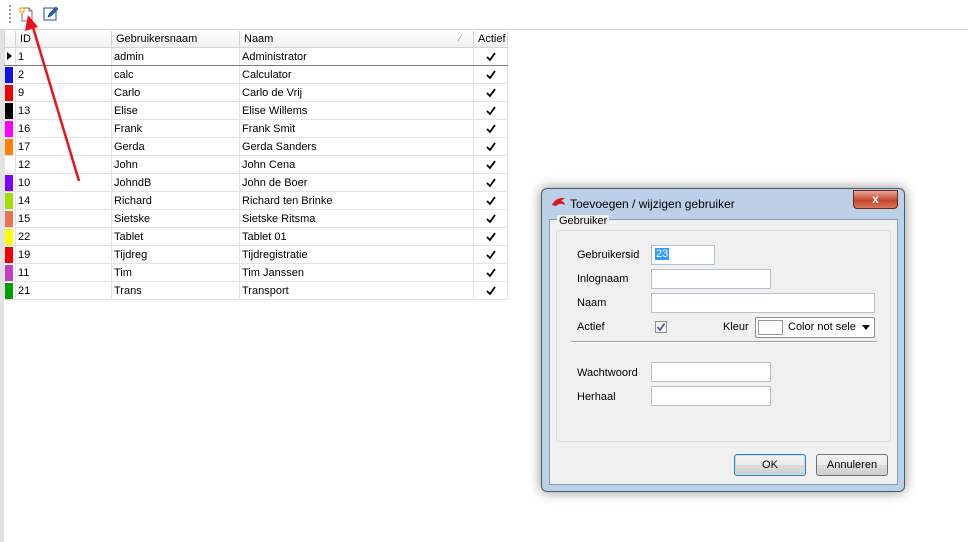 The height and width of the screenshot is (542, 968). I want to click on app-logo-icon, so click(559, 204).